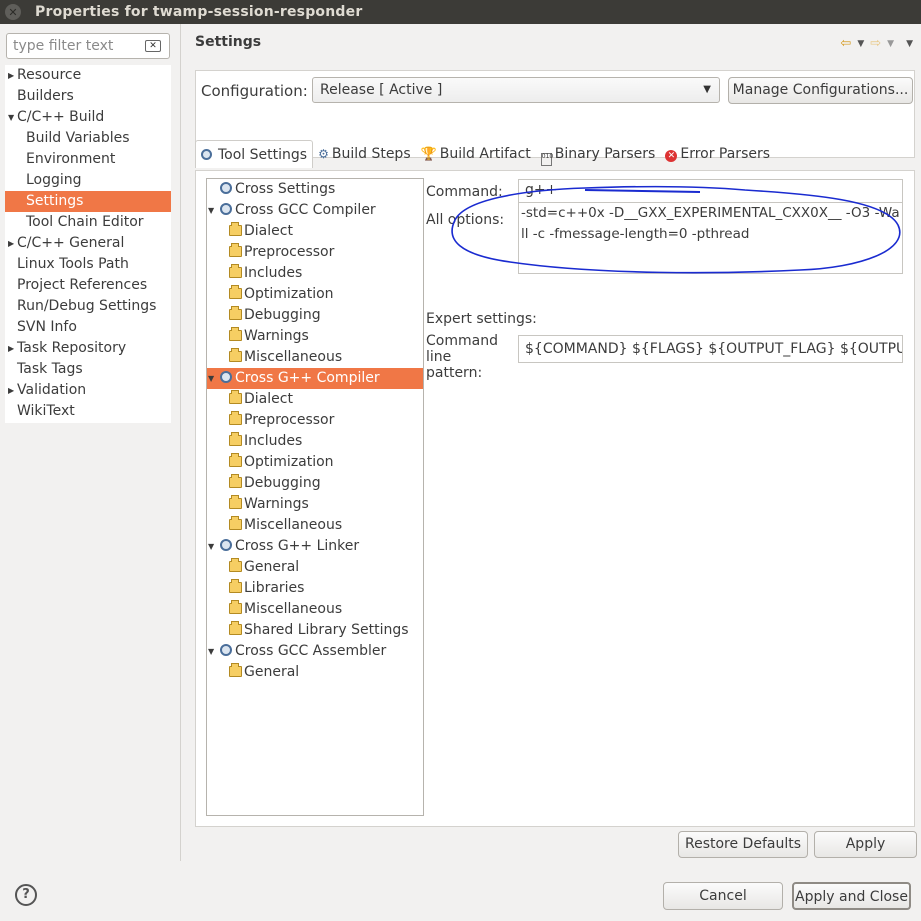 This screenshot has height=921, width=921. Describe the element at coordinates (61, 117) in the screenshot. I see `nav-item-label: C/C++ Build` at that location.